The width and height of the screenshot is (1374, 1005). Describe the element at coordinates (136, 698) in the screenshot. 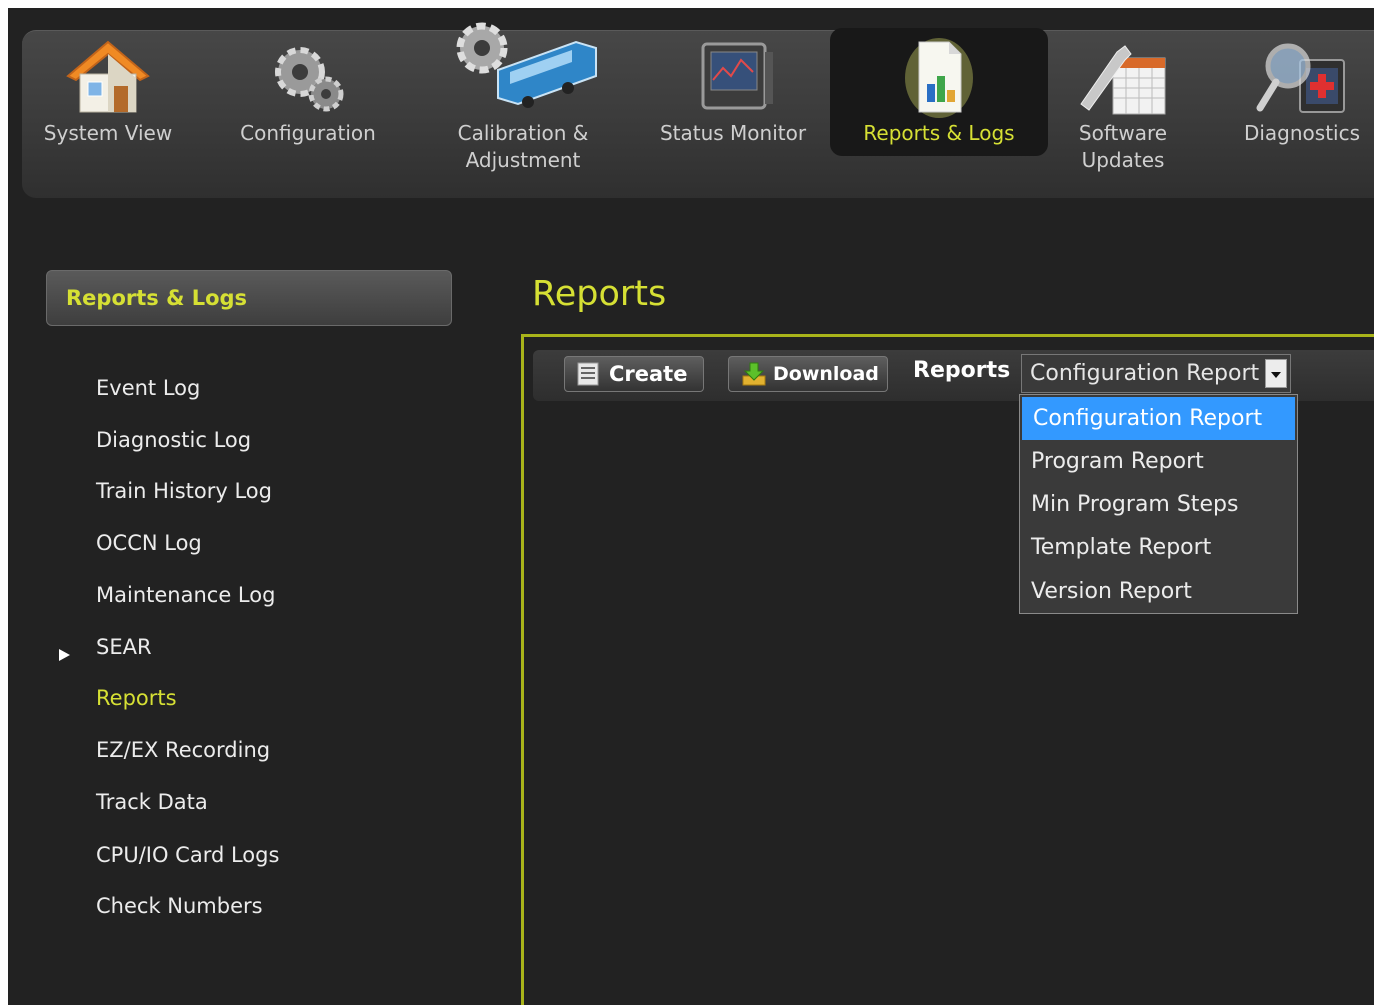

I see `sidebar-item-reports: Reports` at that location.